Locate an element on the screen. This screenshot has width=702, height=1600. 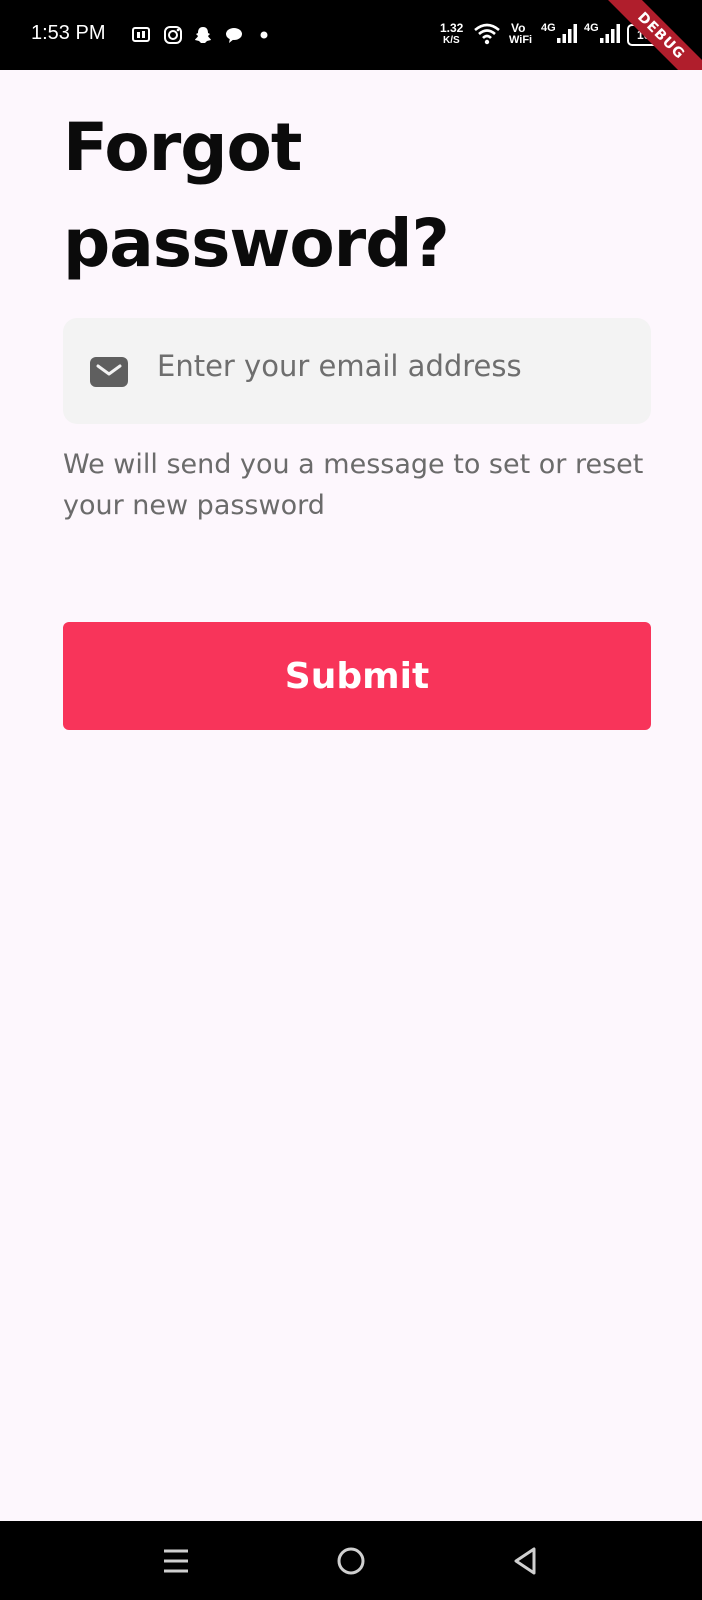
menu-icon is located at coordinates (176, 1561).